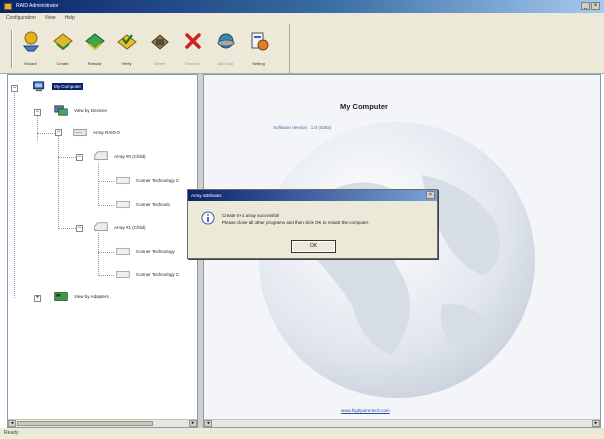 The height and width of the screenshot is (439, 604). Describe the element at coordinates (153, 204) in the screenshot. I see `tree-label-disk2: Conner Technolo` at that location.